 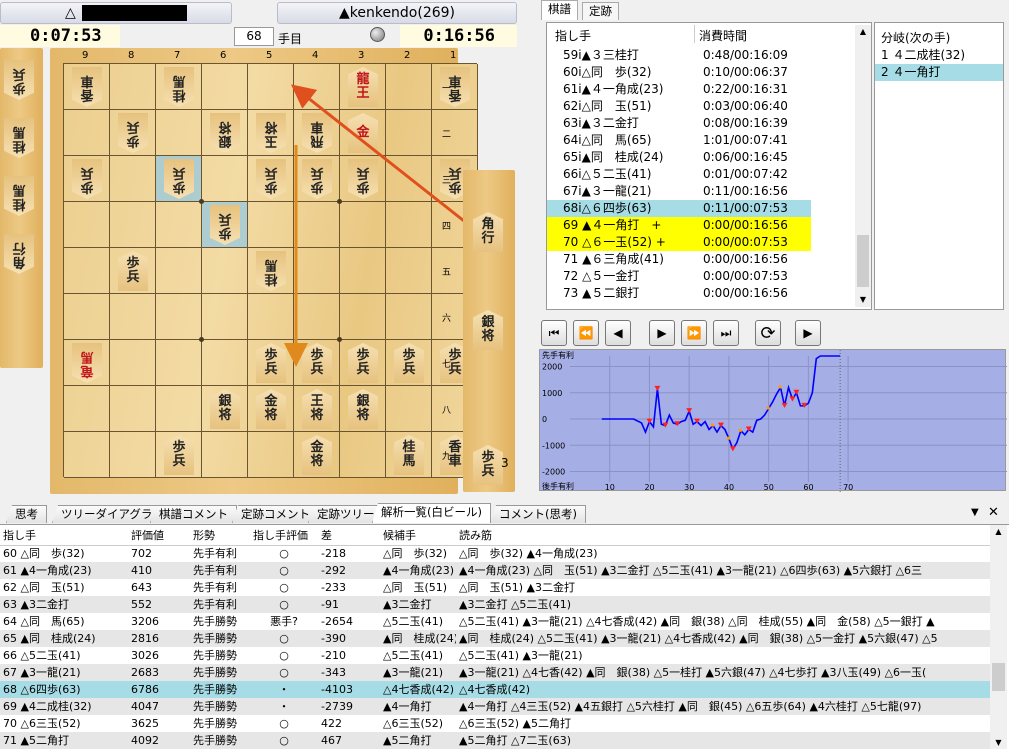 What do you see at coordinates (607, 174) in the screenshot?
I see `kifu-move: 66i△５二玉(41)` at bounding box center [607, 174].